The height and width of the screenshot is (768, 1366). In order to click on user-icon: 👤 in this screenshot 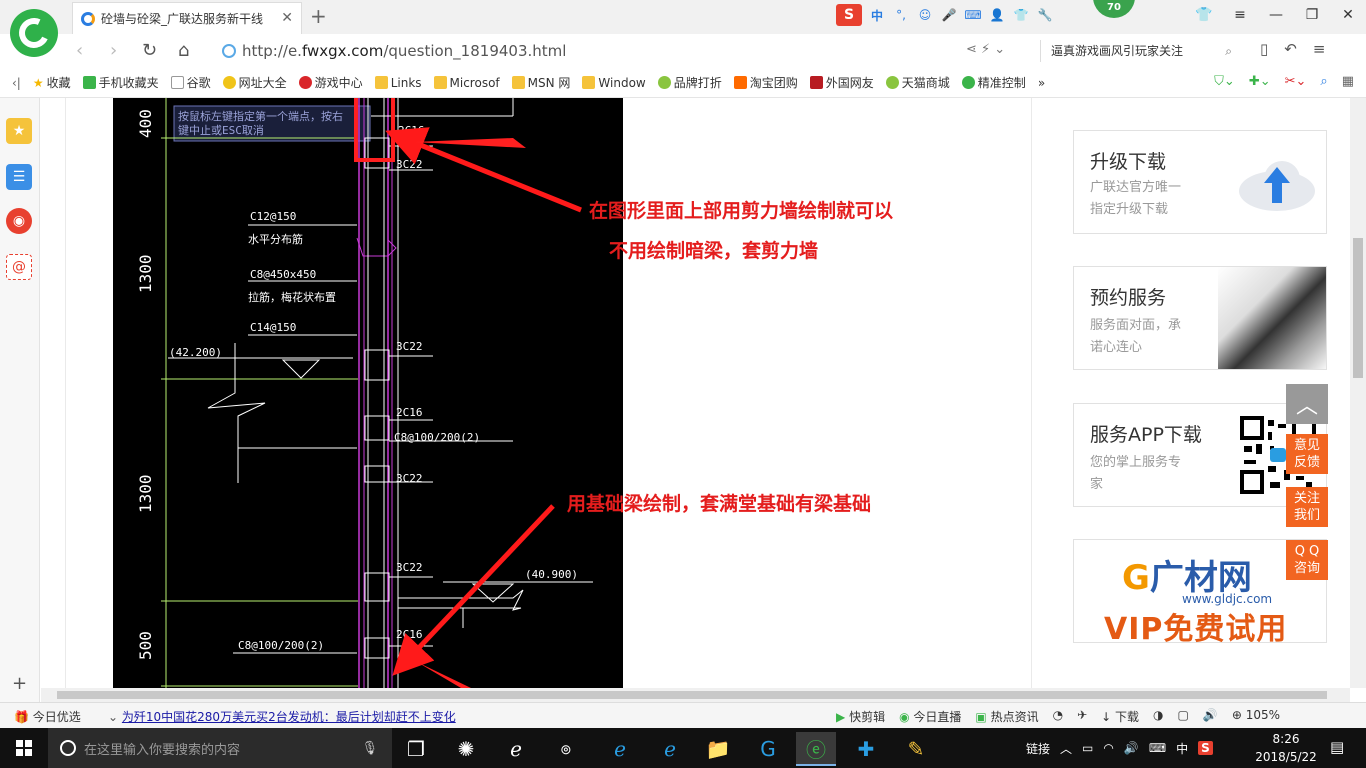, I will do `click(997, 15)`.